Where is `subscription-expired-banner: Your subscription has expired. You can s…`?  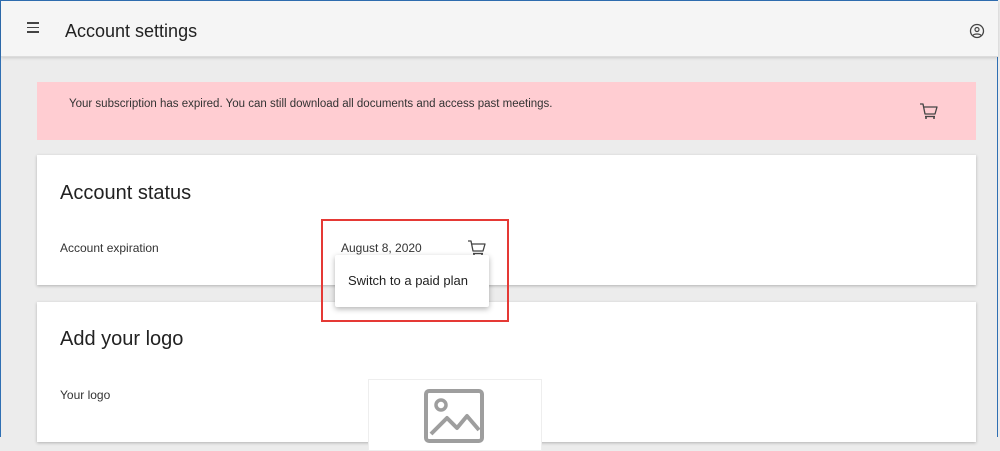 subscription-expired-banner: Your subscription has expired. You can s… is located at coordinates (506, 111).